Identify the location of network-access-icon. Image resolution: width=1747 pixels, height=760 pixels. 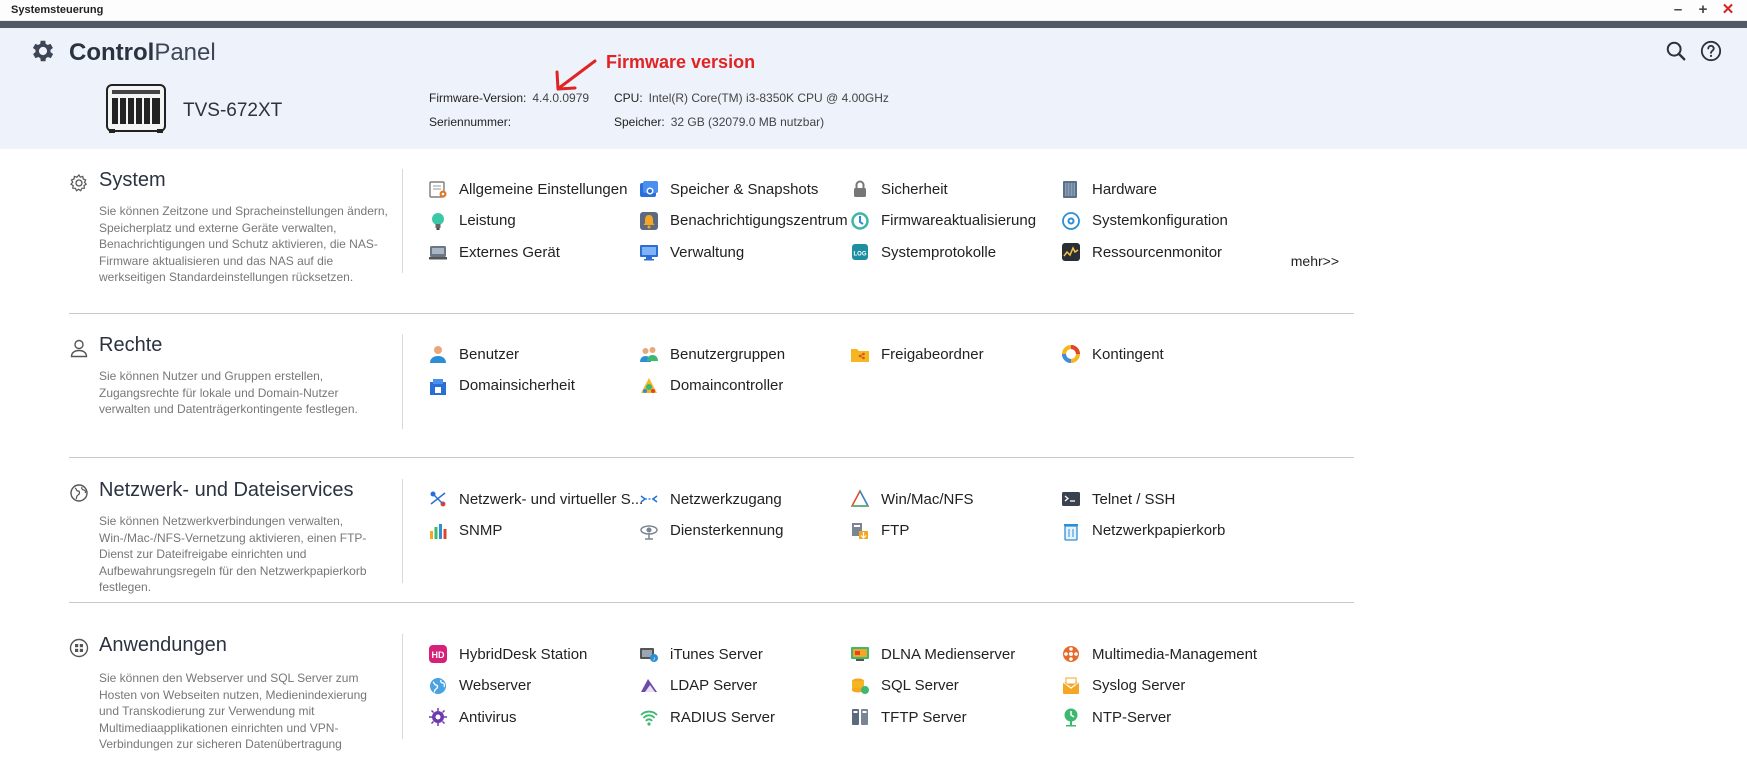
(649, 499).